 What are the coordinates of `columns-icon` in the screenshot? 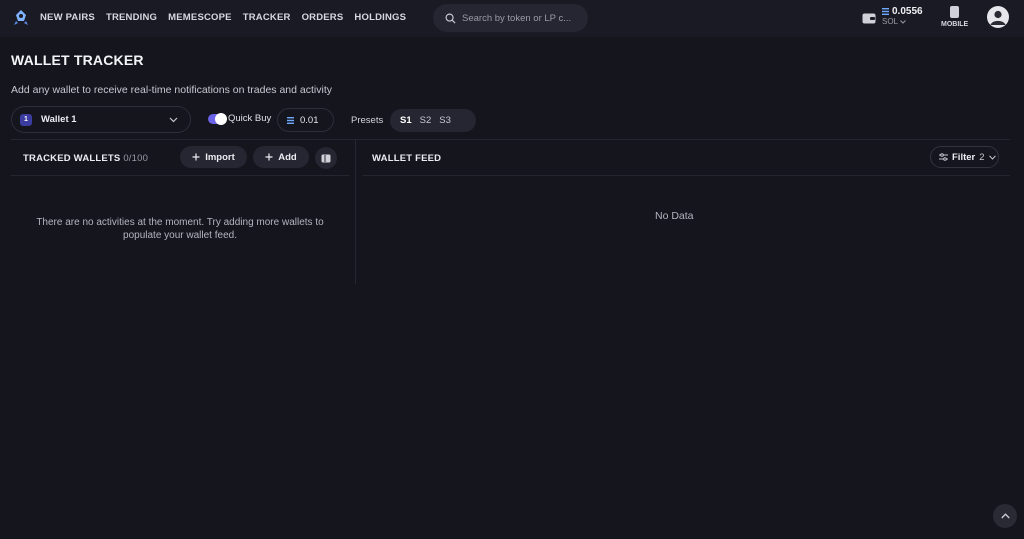 It's located at (326, 158).